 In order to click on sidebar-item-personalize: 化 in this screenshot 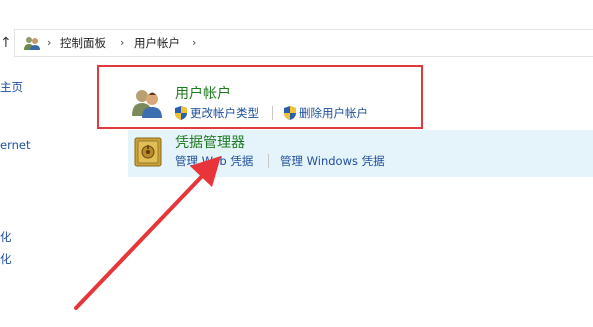, I will do `click(6, 237)`.